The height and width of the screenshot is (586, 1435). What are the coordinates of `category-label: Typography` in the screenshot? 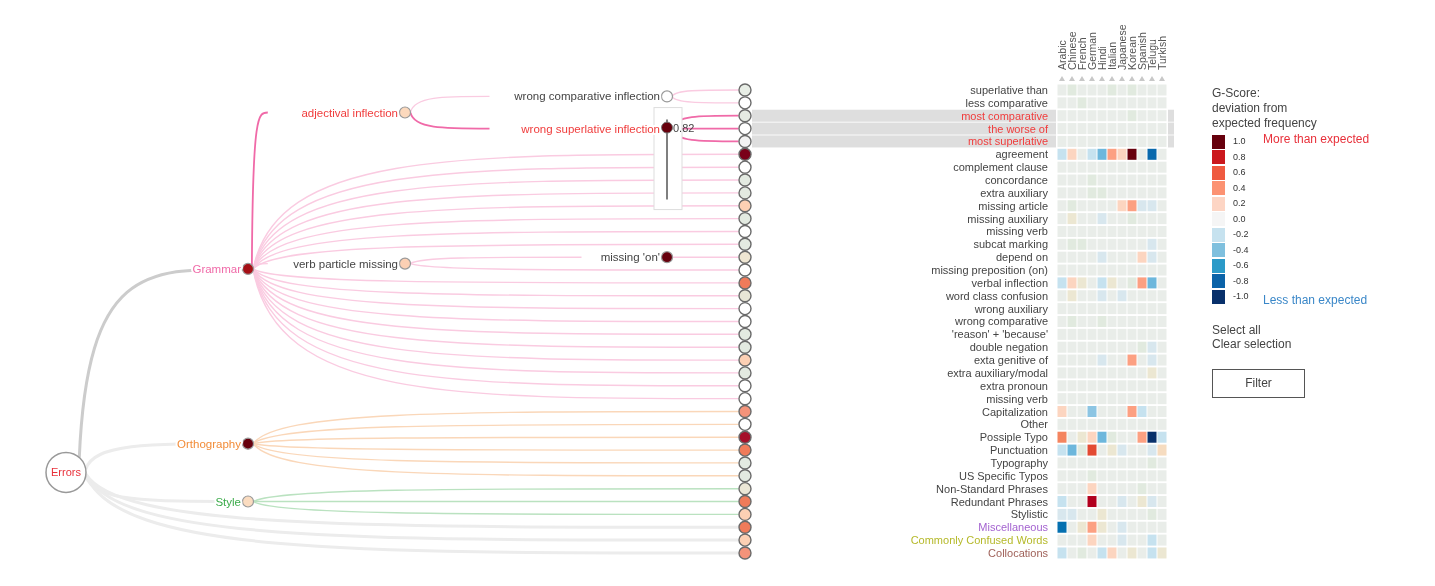 It's located at (1019, 462).